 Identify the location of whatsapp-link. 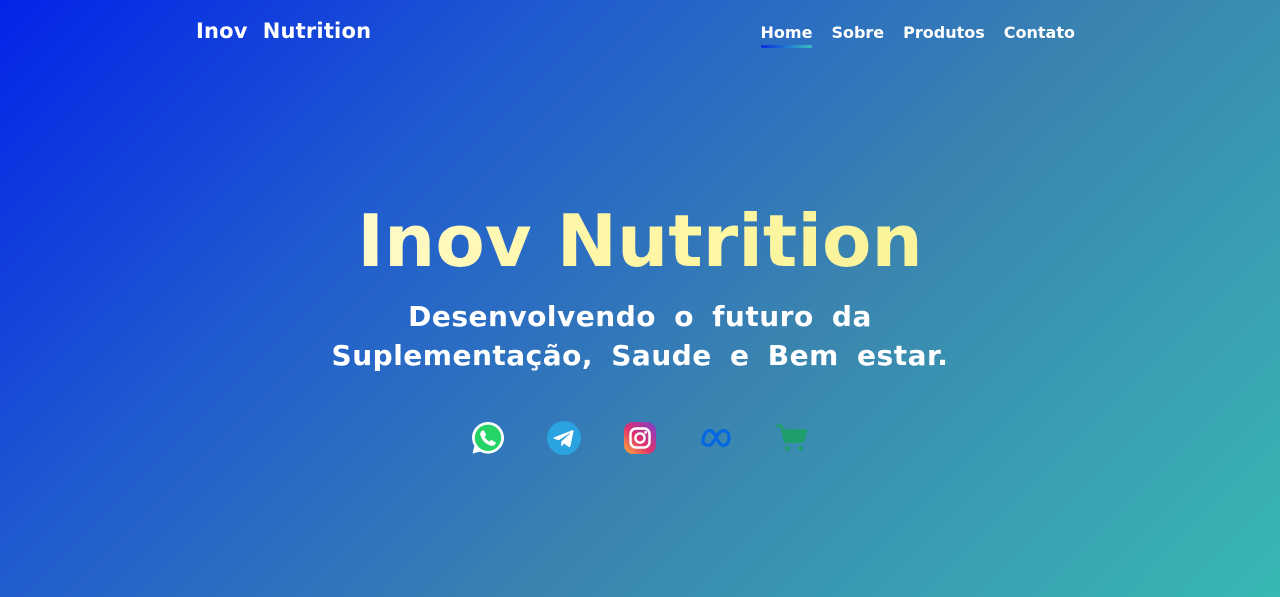
(488, 438).